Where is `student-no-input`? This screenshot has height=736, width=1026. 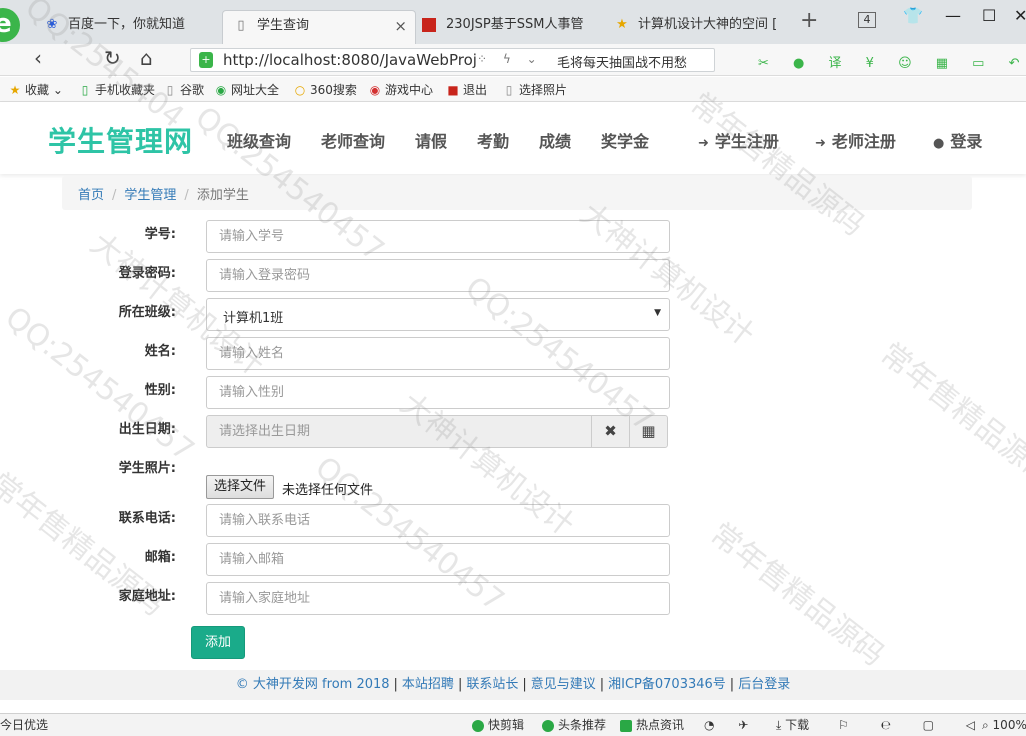 student-no-input is located at coordinates (438, 236).